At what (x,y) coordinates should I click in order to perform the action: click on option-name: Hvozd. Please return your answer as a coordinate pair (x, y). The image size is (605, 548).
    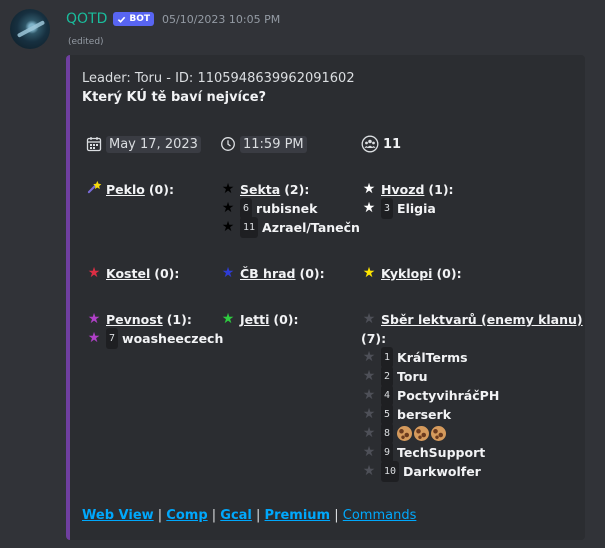
    Looking at the image, I should click on (402, 189).